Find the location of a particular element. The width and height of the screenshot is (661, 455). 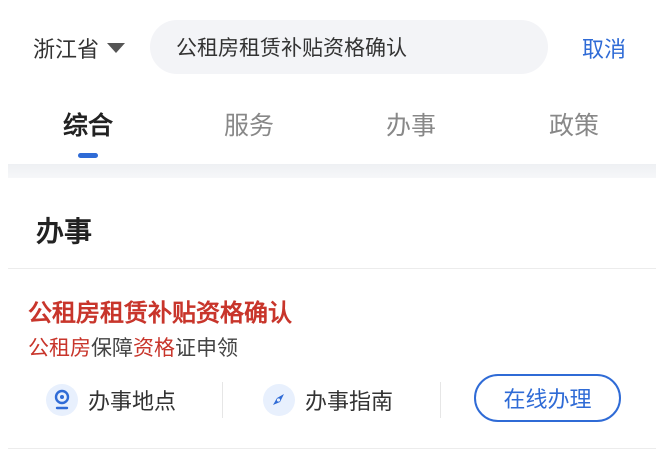

search-input: 公租房租赁补贴资格确认 is located at coordinates (349, 47).